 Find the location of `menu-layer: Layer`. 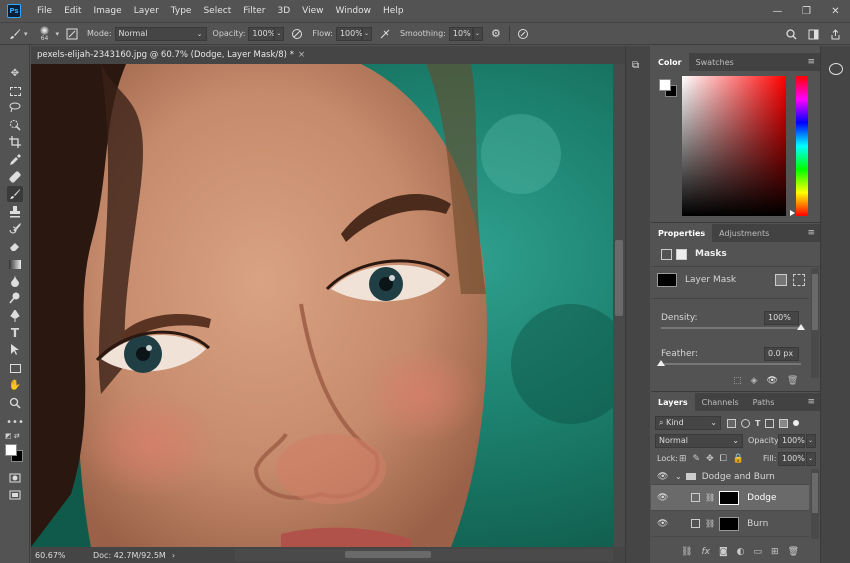

menu-layer: Layer is located at coordinates (146, 11).